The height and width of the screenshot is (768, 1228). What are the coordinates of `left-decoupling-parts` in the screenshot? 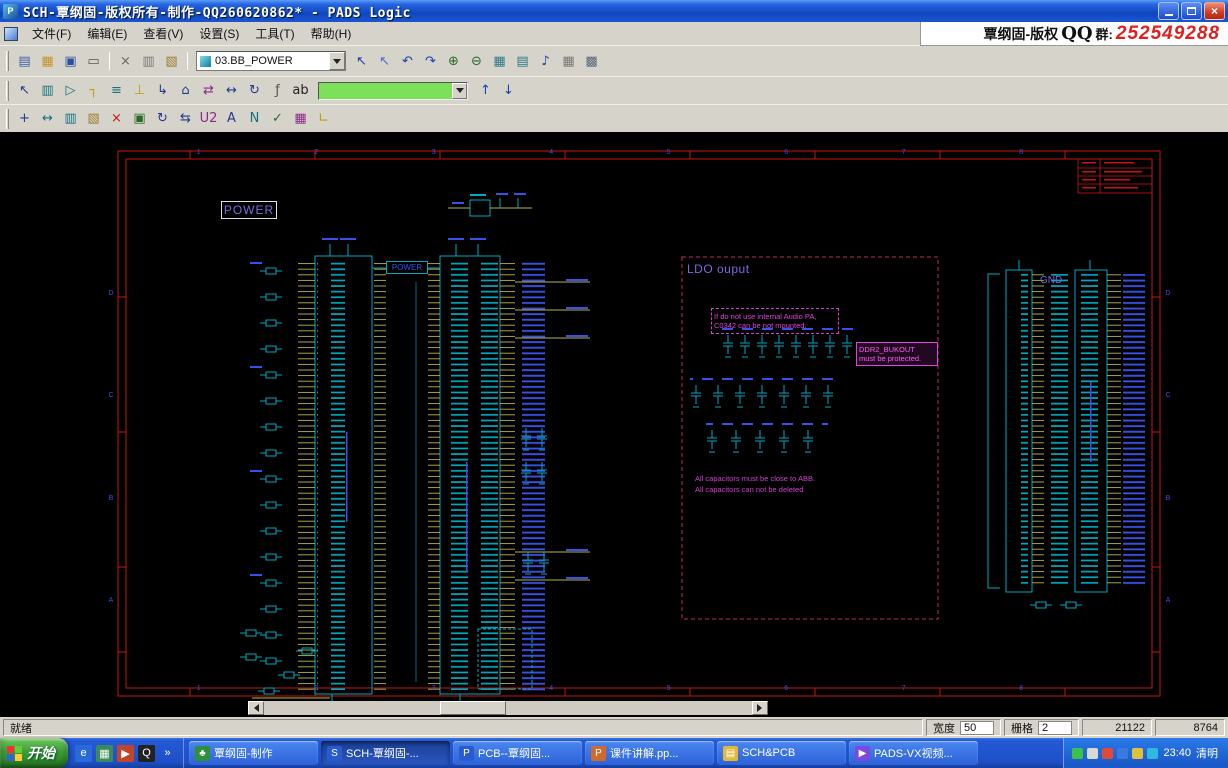 It's located at (284, 480).